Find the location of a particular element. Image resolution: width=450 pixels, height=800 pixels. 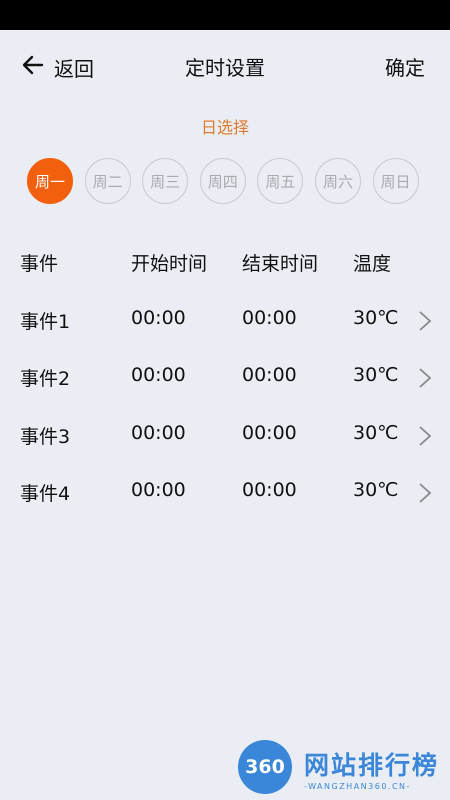

day-sat-button: 周六 is located at coordinates (337, 181).